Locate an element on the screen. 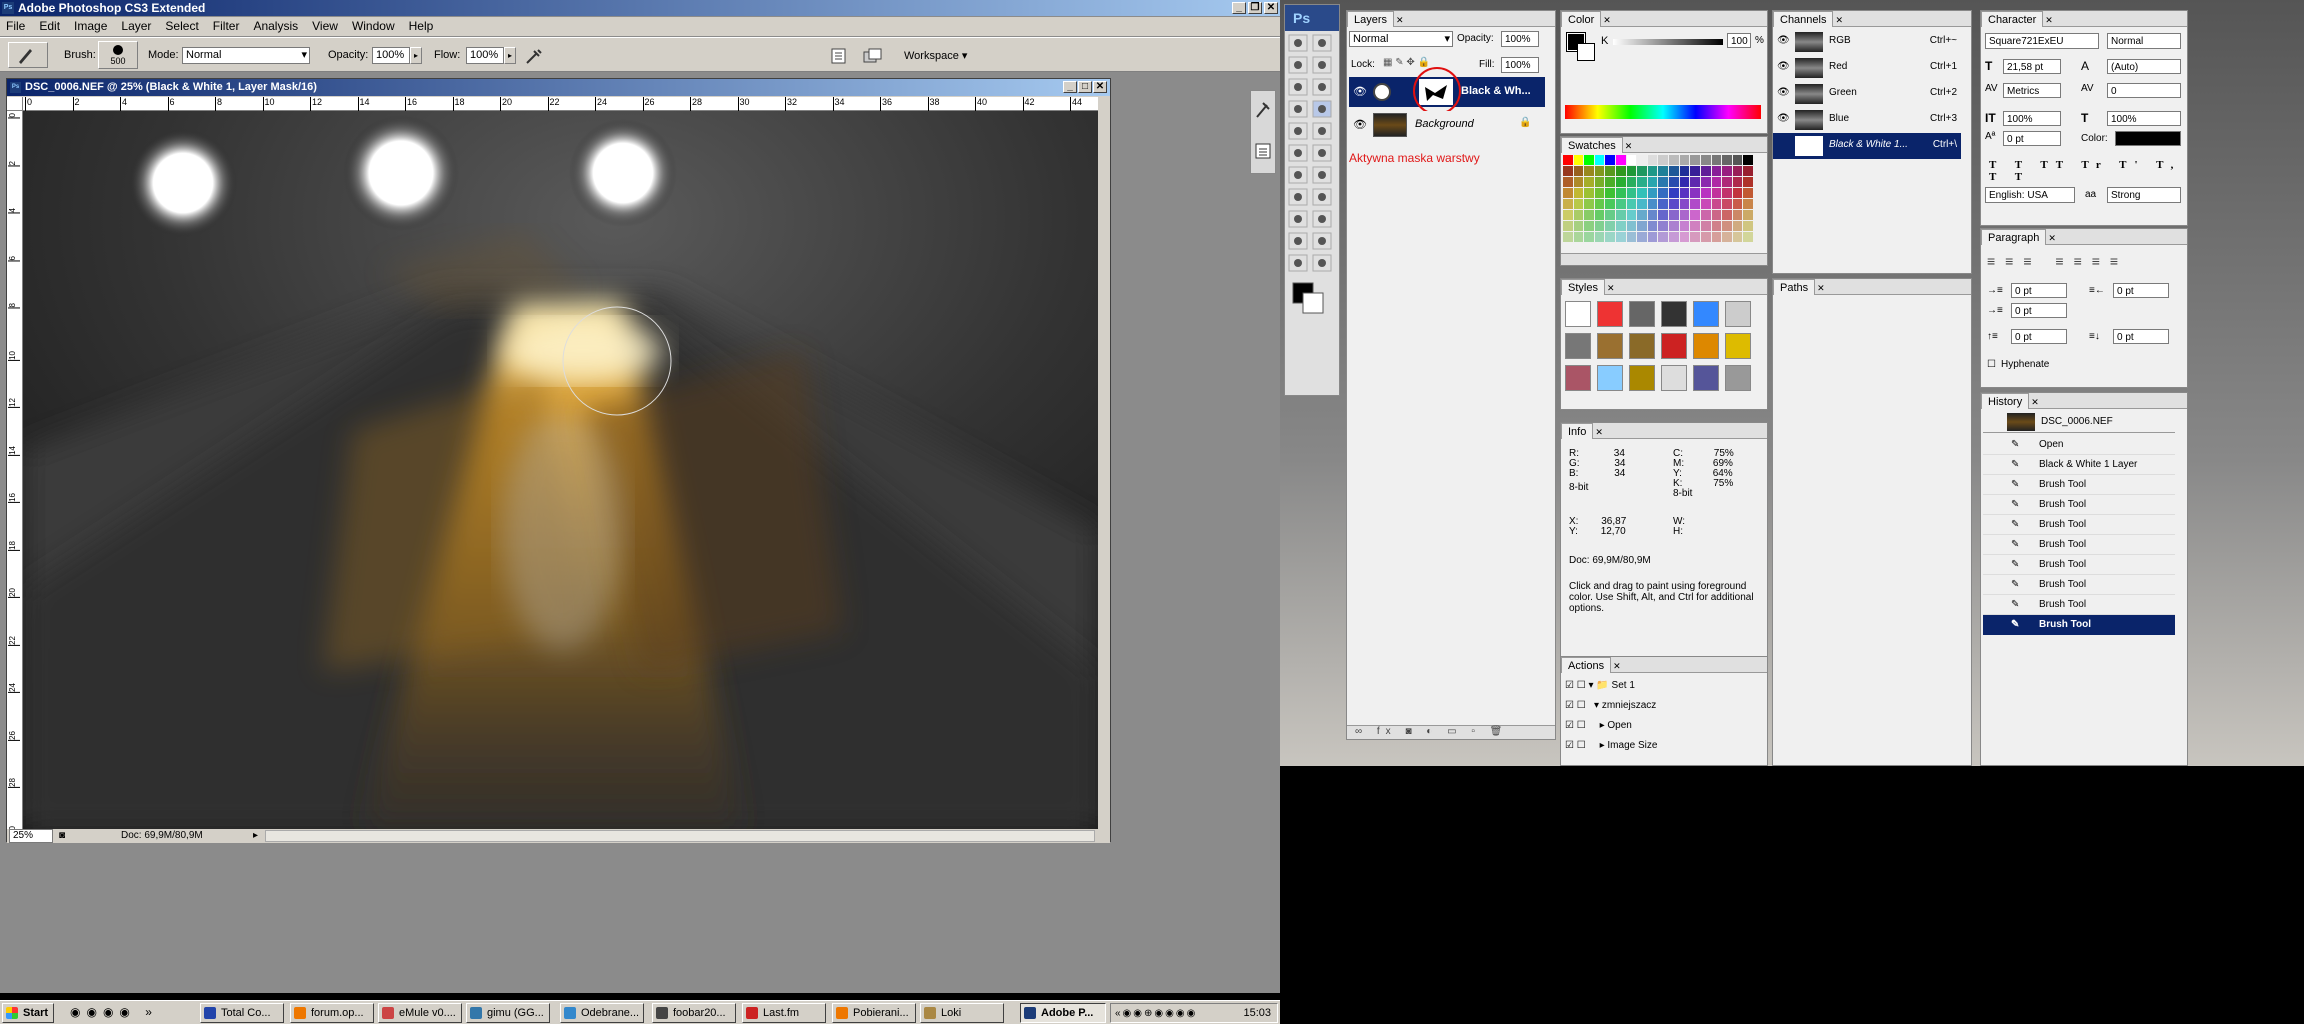 The height and width of the screenshot is (1024, 2304). horizontal-scale-field: 100% is located at coordinates (2144, 118).